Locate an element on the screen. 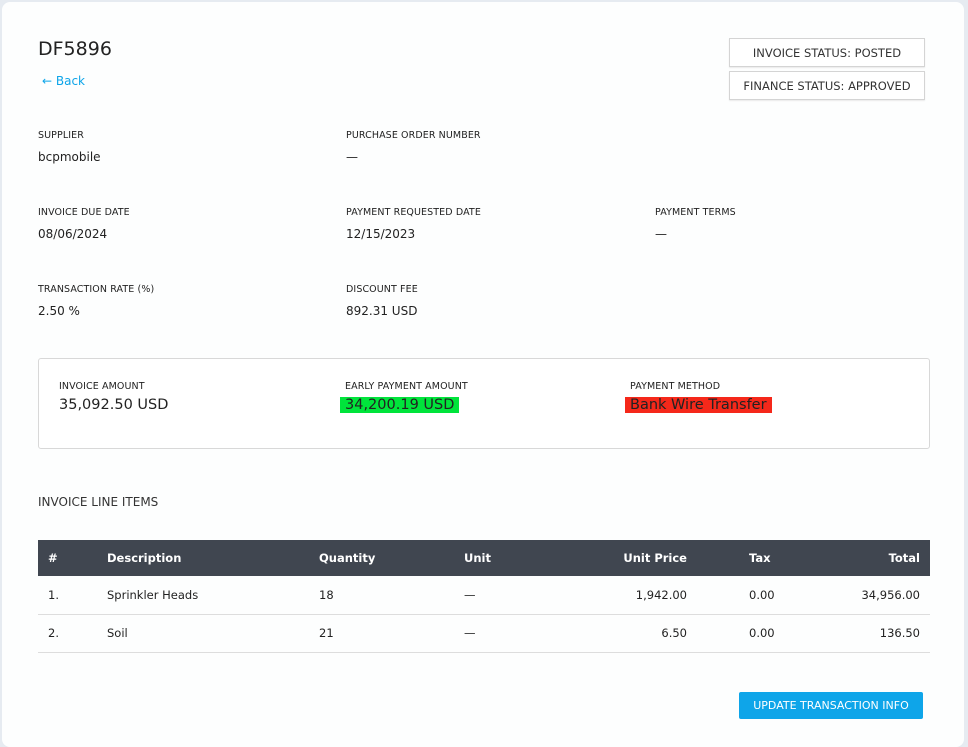 This screenshot has width=968, height=747. invoice-amount: INVOICE AMOUNT 35,092.50 USD is located at coordinates (116, 397).